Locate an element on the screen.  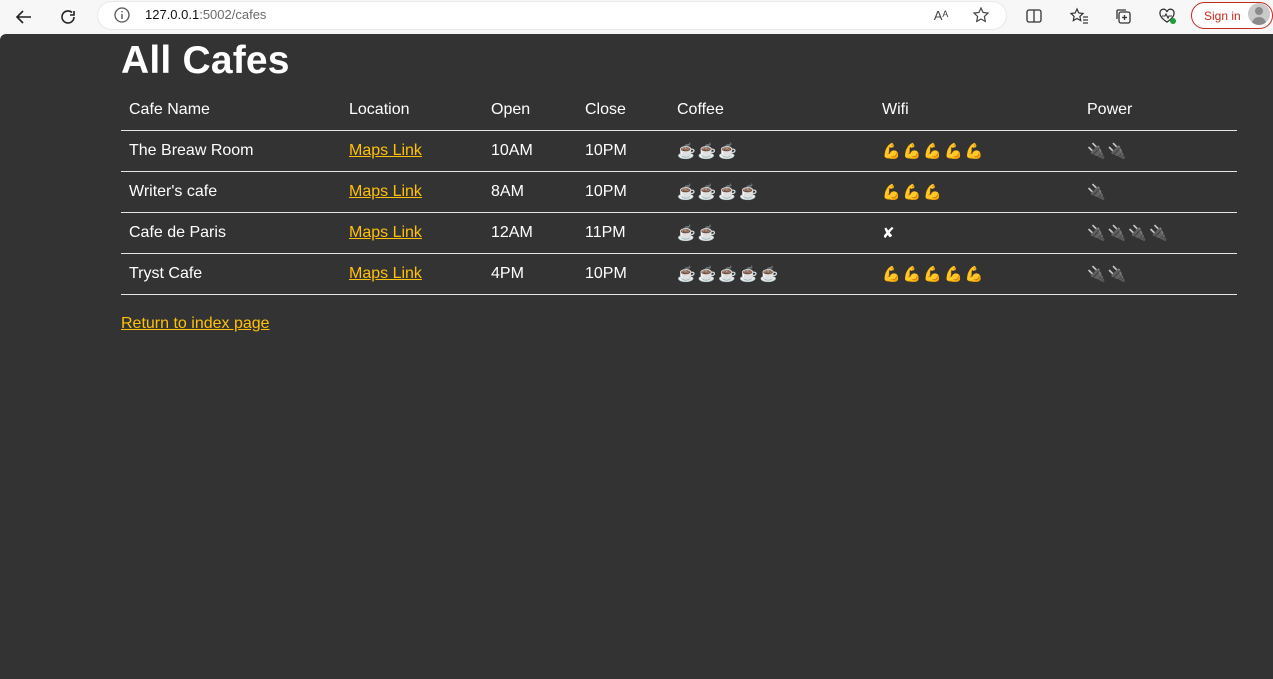
cafe-name: The Breaw Room is located at coordinates (191, 150).